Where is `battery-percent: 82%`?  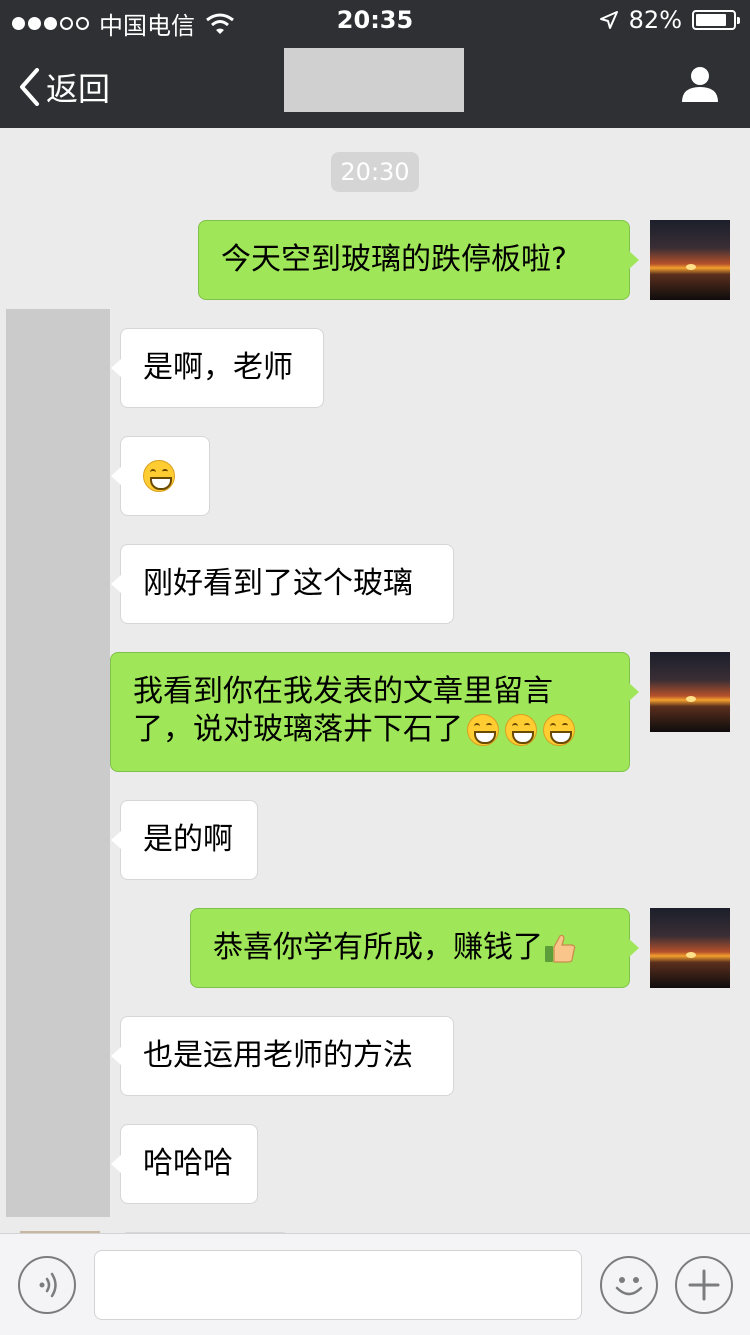
battery-percent: 82% is located at coordinates (655, 20).